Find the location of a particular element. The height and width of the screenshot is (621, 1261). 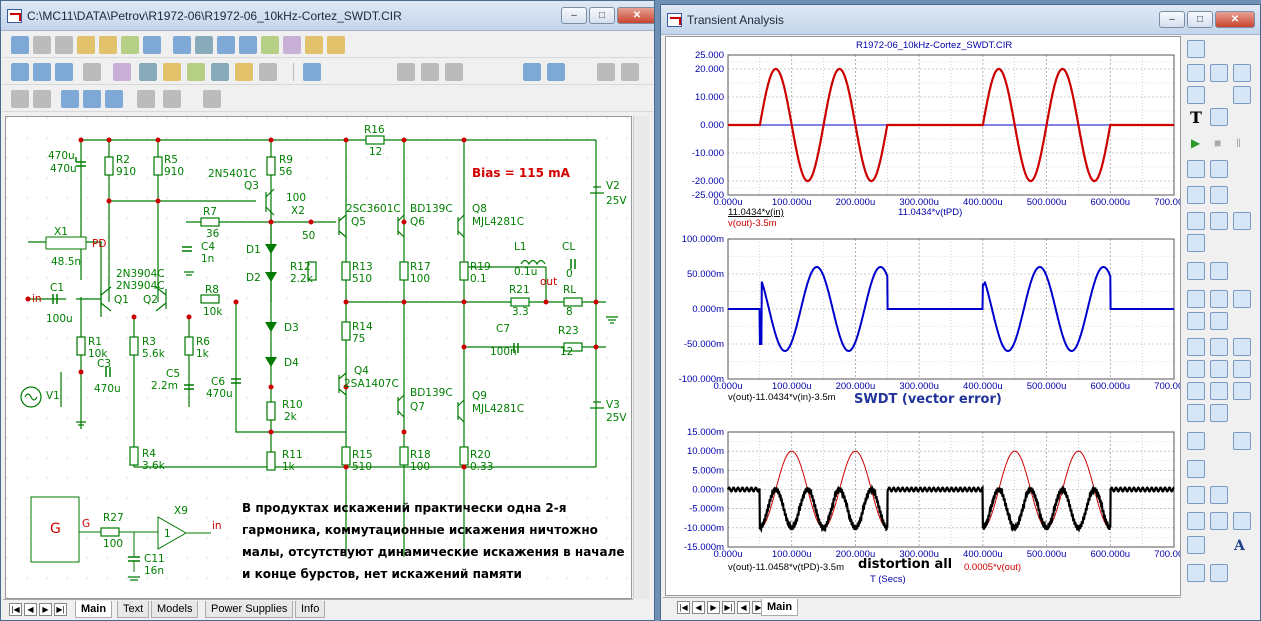

font-icon is located at coordinates (212, 99).